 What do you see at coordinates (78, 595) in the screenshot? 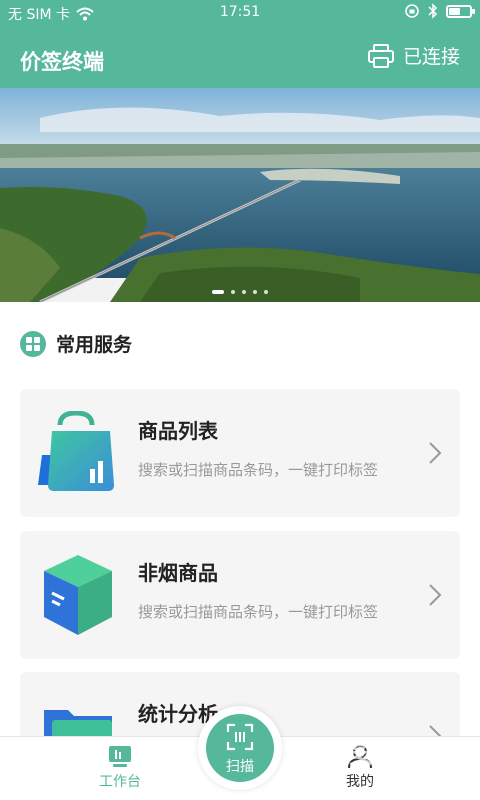
I see `box-icon` at bounding box center [78, 595].